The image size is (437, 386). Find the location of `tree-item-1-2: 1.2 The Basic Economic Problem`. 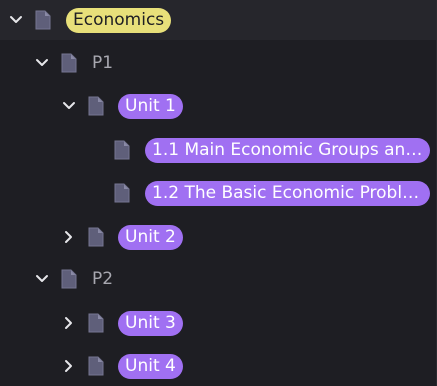

tree-item-1-2: 1.2 The Basic Economic Problem is located at coordinates (218, 193).